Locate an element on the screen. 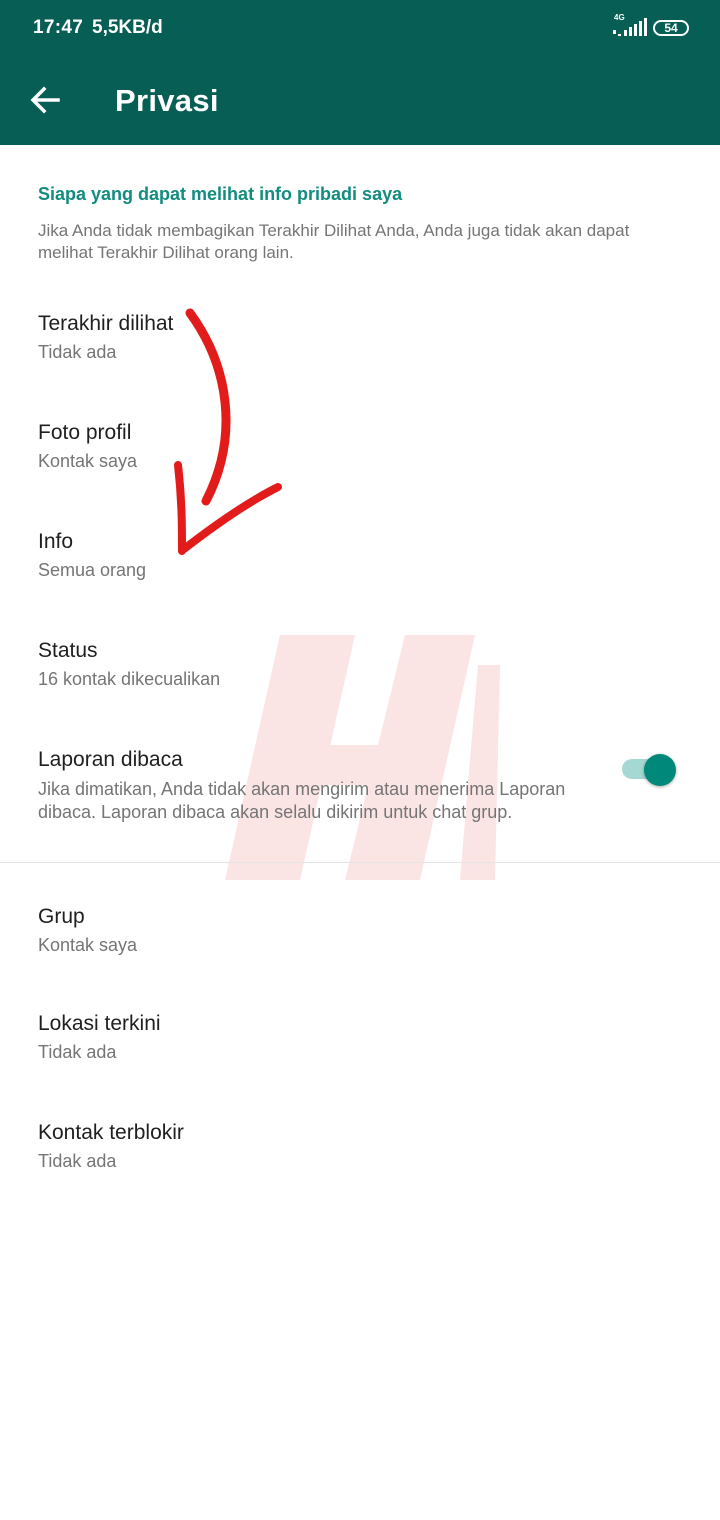 This screenshot has height=1520, width=720. setting-value: Semua orang is located at coordinates (92, 570).